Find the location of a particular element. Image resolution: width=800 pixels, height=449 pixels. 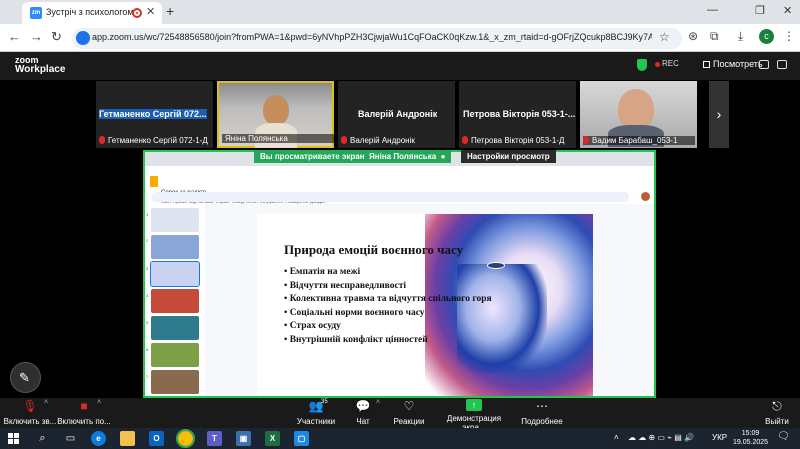

leave-door-icon: ⎋ is located at coordinates (777, 406).